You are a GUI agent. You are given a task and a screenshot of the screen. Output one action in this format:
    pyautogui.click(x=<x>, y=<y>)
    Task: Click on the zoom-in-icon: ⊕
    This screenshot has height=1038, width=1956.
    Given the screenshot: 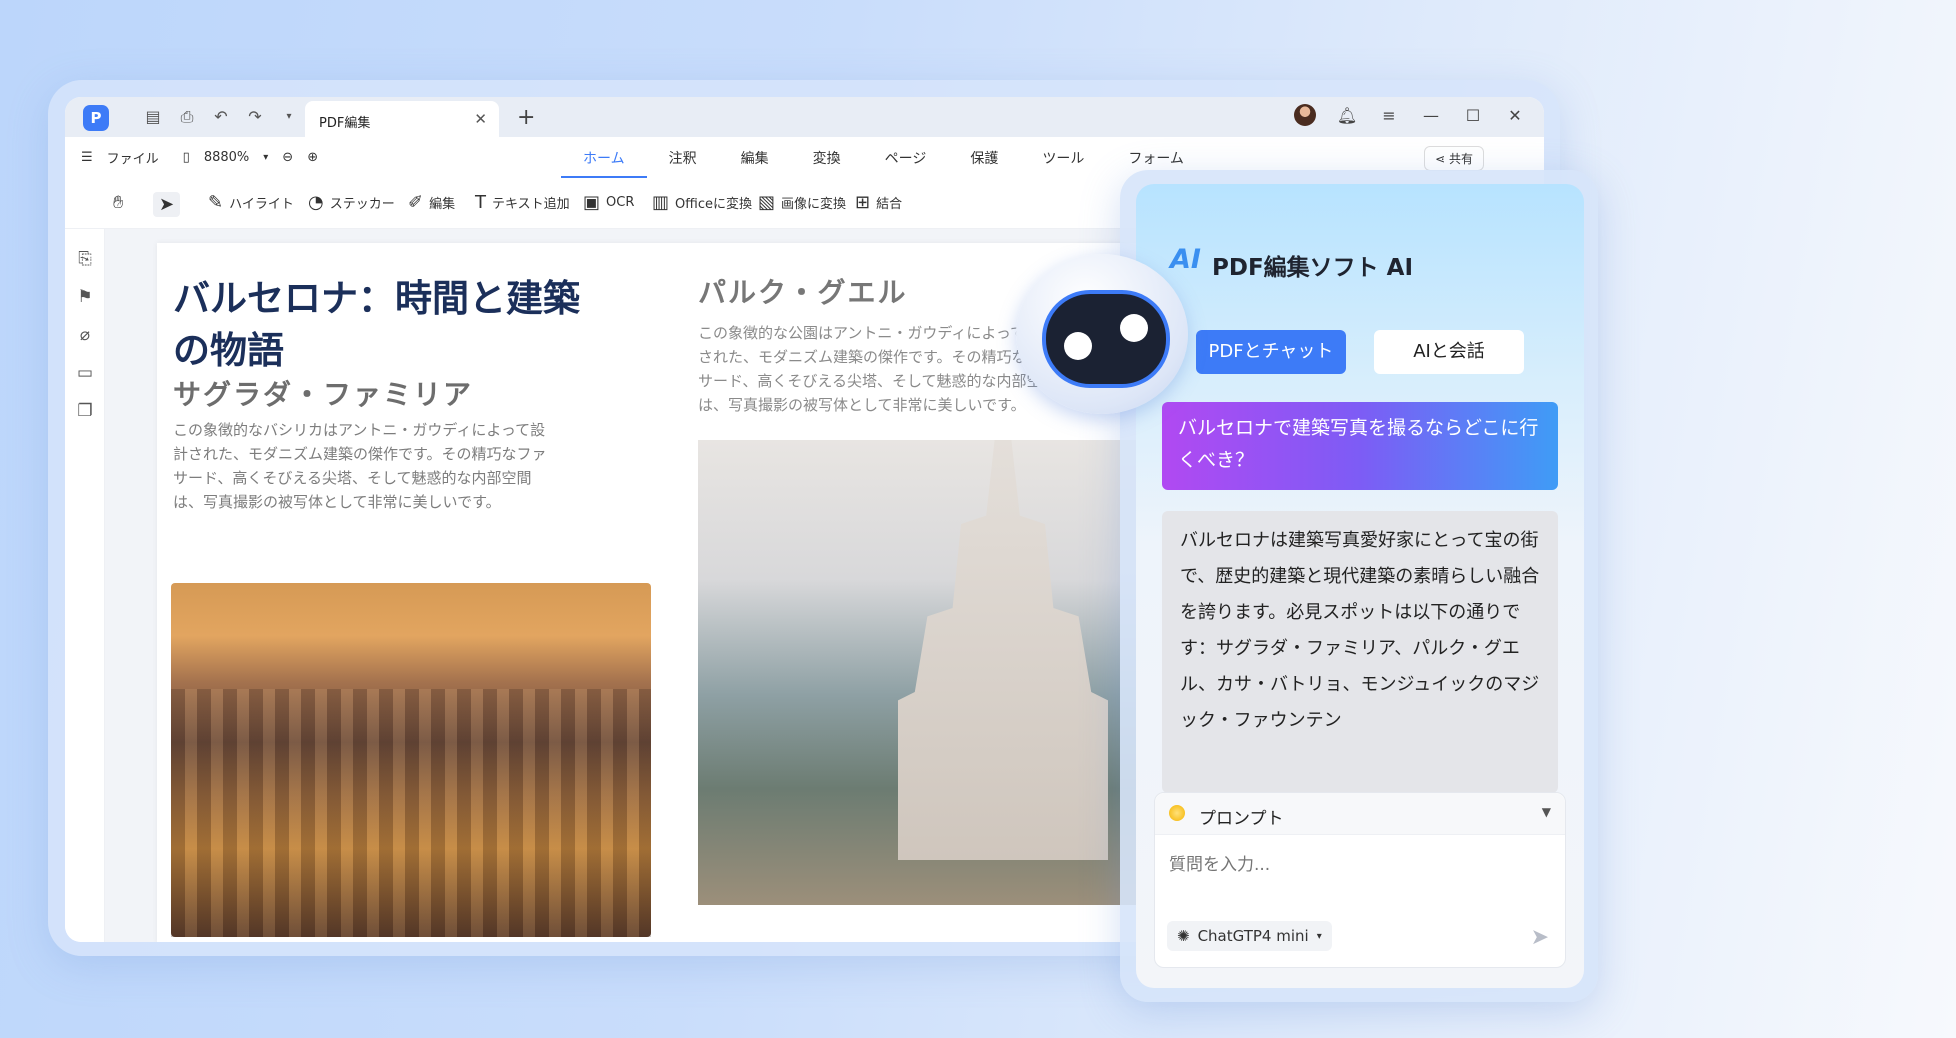 What is the action you would take?
    pyautogui.click(x=312, y=157)
    